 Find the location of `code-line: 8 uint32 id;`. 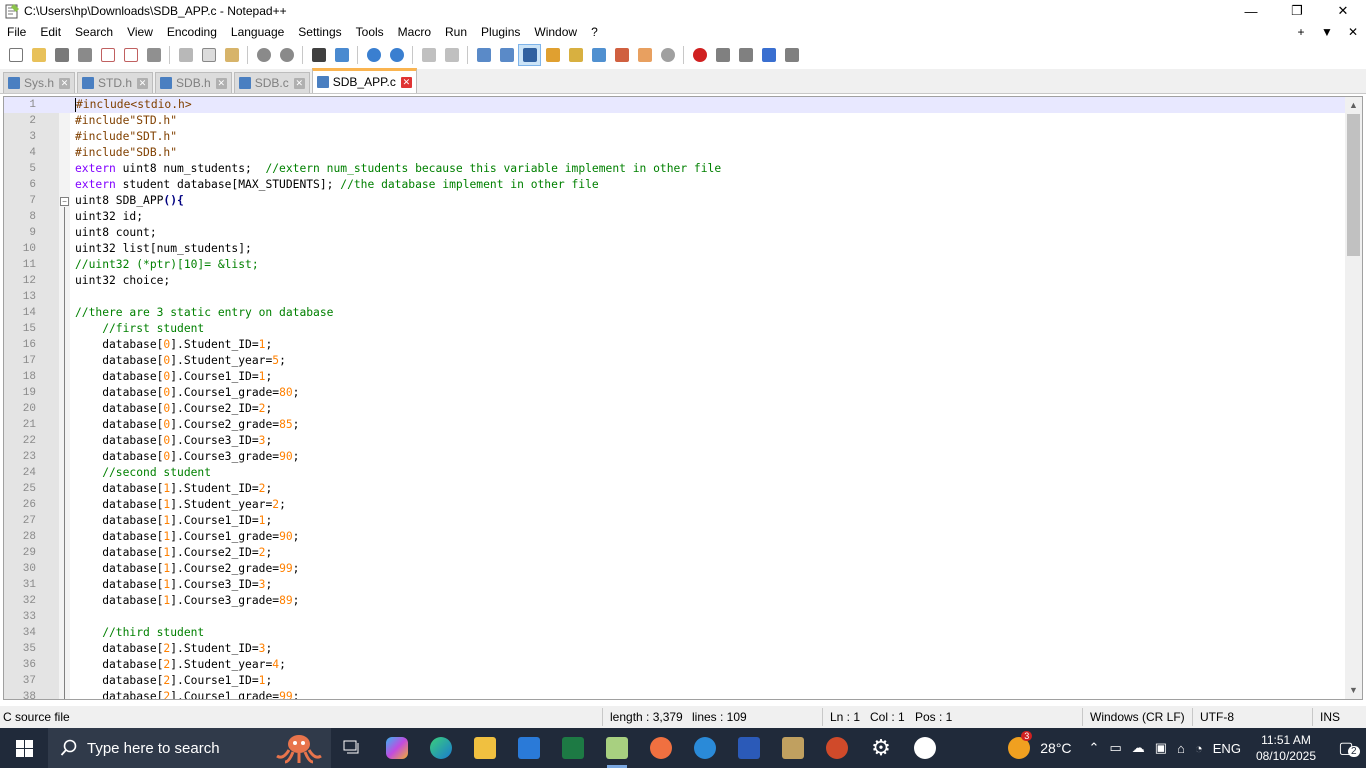

code-line: 8 uint32 id; is located at coordinates (675, 217).